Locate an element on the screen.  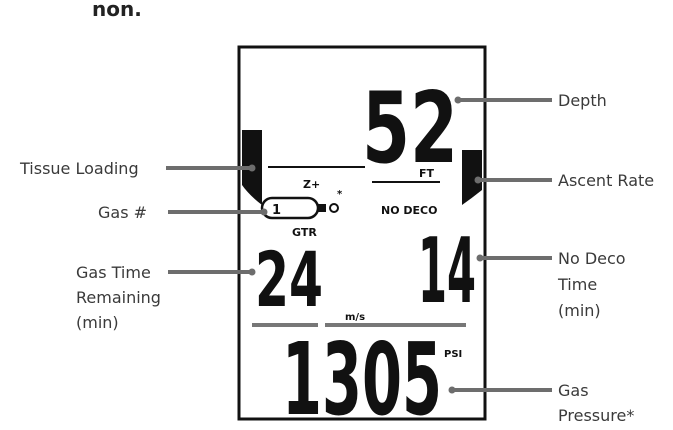
no-deco-label: NO DECO is located at coordinates (409, 210).